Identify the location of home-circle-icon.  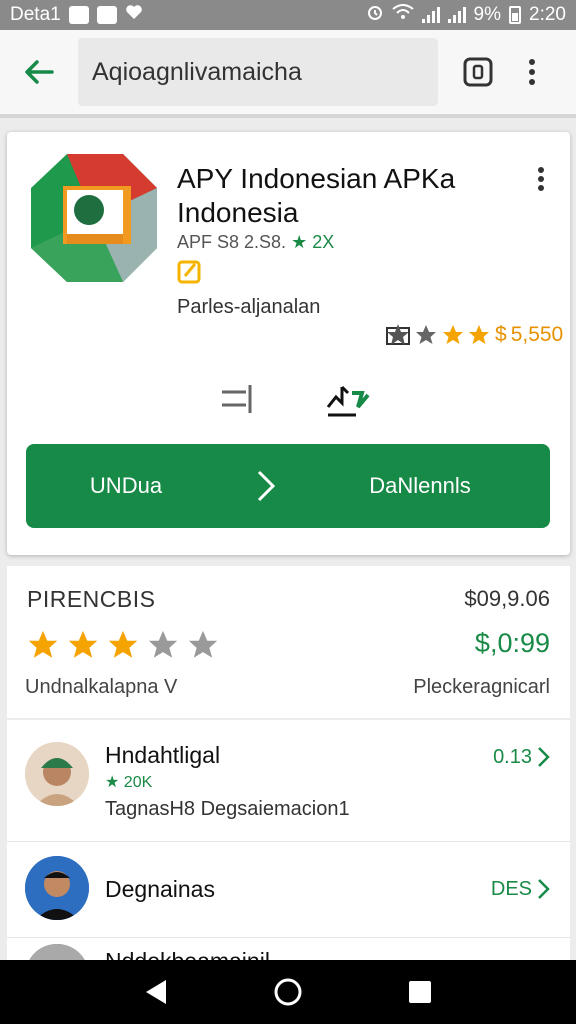
(288, 992).